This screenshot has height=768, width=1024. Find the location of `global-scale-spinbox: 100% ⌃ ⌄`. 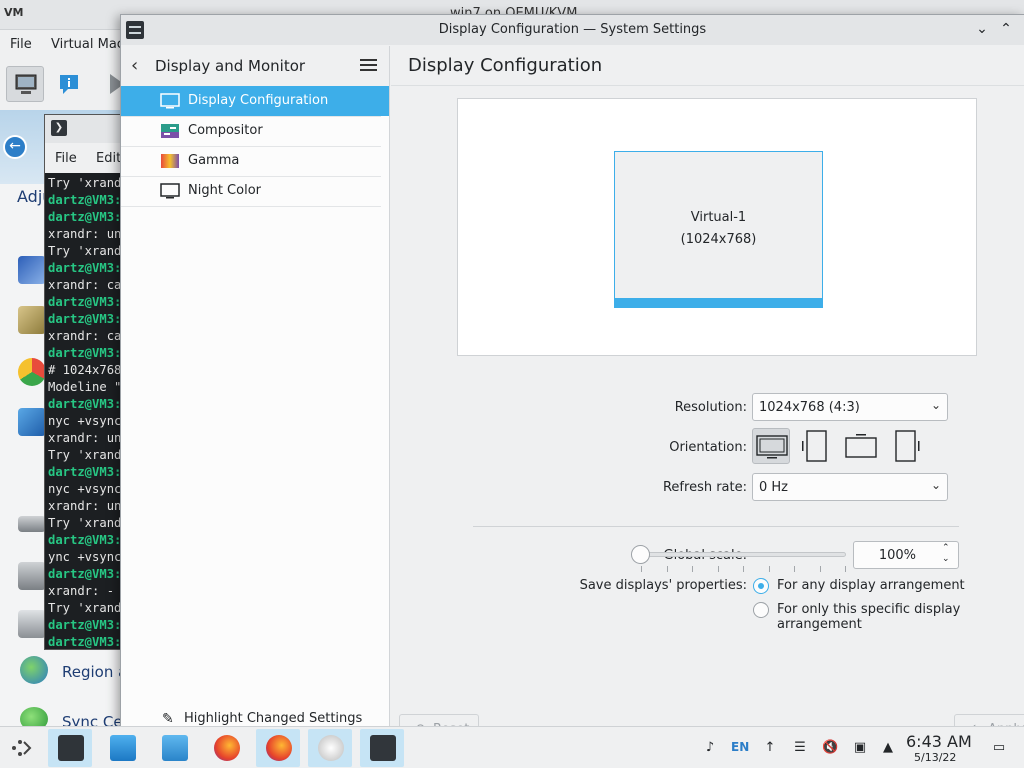

global-scale-spinbox: 100% ⌃ ⌄ is located at coordinates (906, 555).